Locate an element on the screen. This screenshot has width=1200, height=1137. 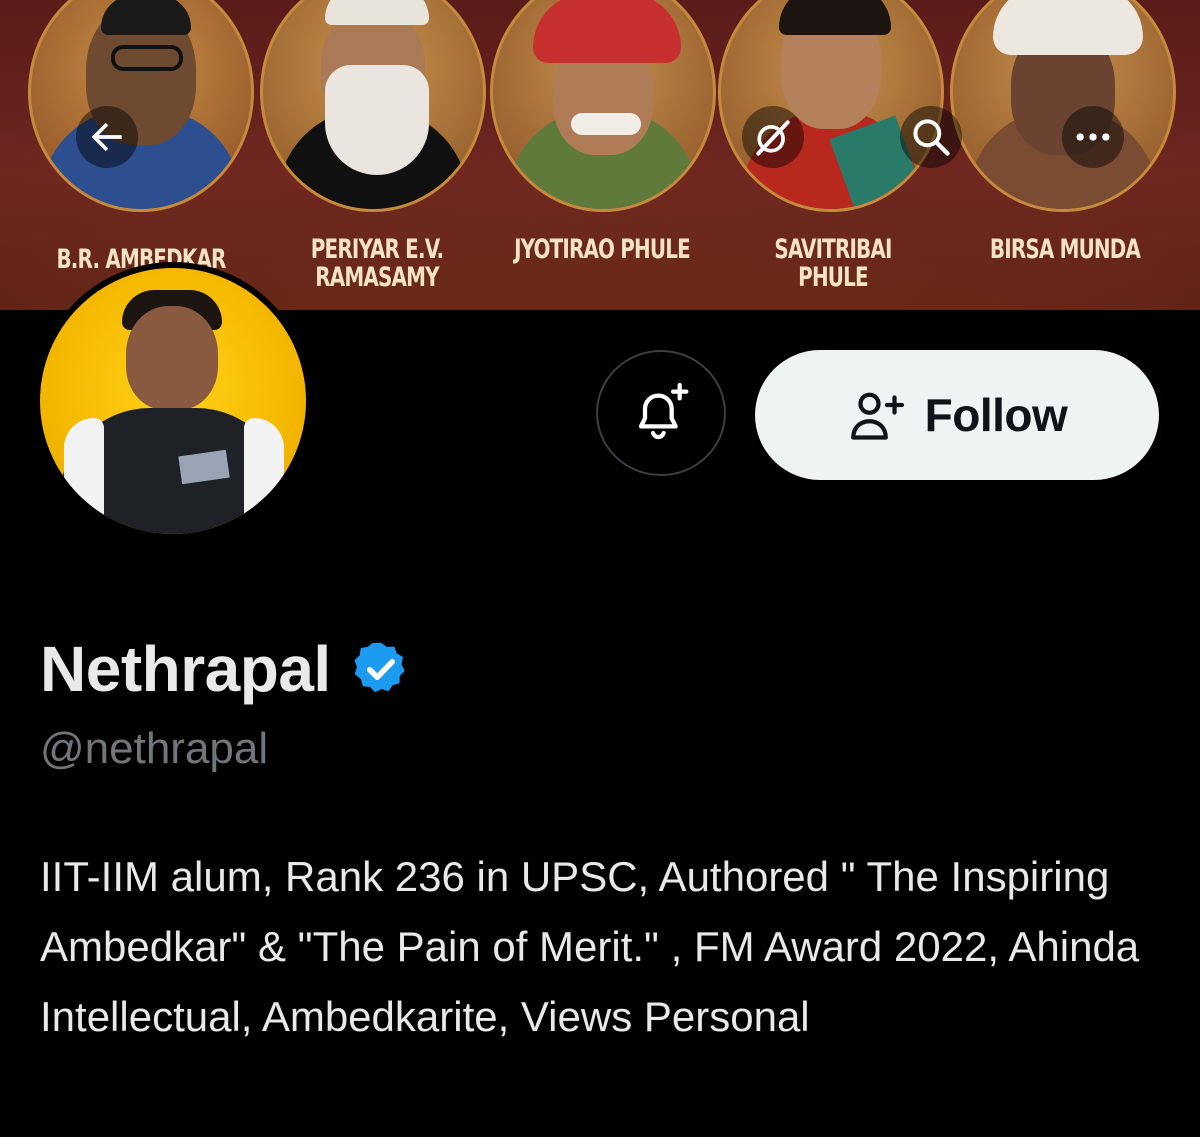
search-icon is located at coordinates (931, 137).